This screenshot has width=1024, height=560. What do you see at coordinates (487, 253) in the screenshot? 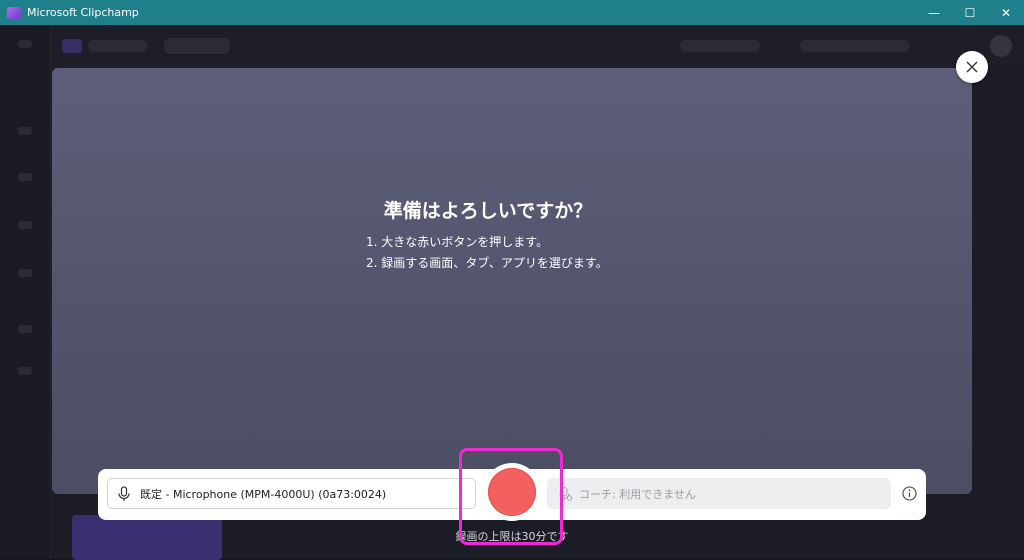
I see `instruction-steps: 1. 大きな赤いボタンを押します。 2. 録画する画面、タブ、アプリを選びます。` at bounding box center [487, 253].